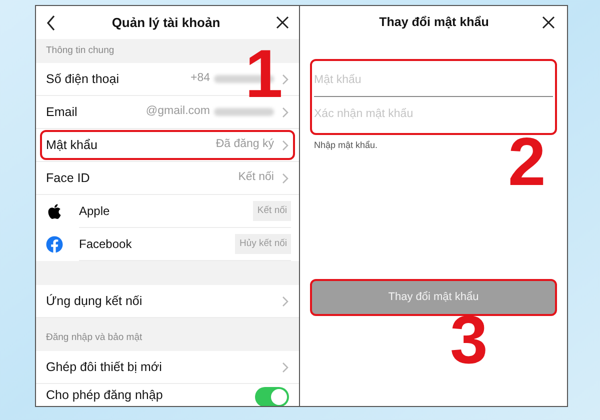  What do you see at coordinates (72, 145) in the screenshot?
I see `row-label: Mật khẩu` at bounding box center [72, 145].